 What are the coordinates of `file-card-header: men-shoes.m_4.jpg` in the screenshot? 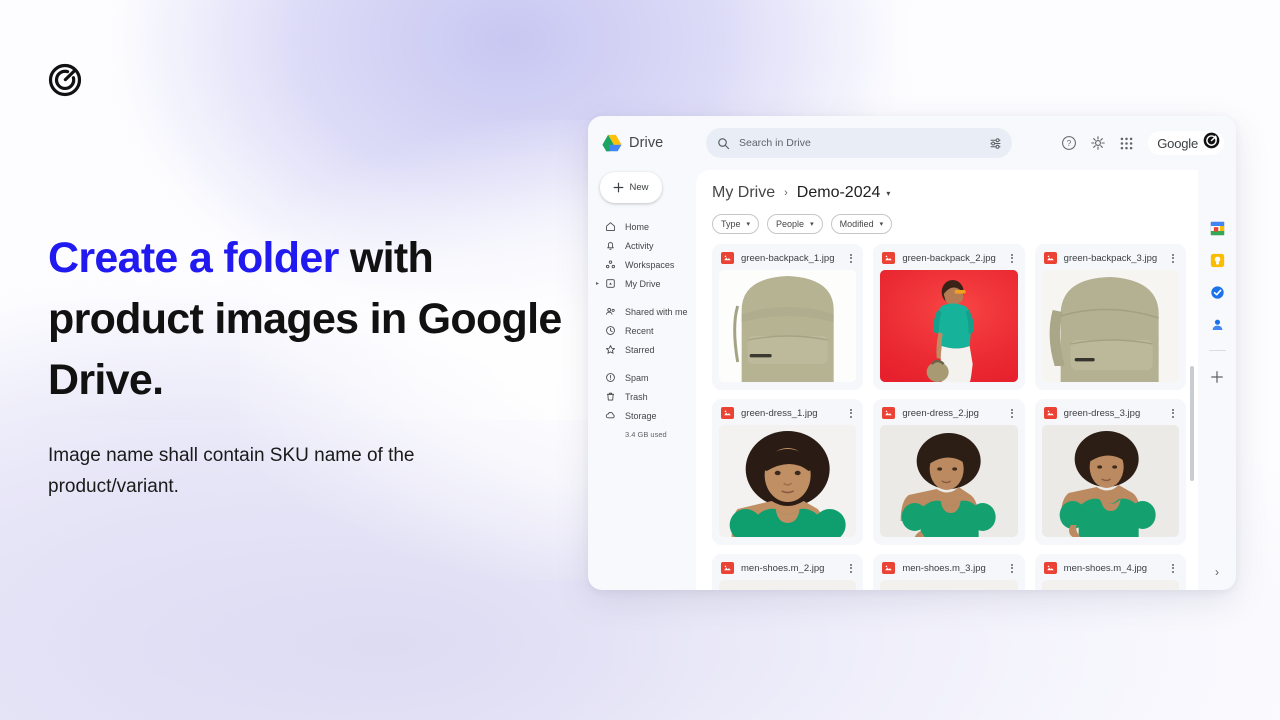 It's located at (1110, 570).